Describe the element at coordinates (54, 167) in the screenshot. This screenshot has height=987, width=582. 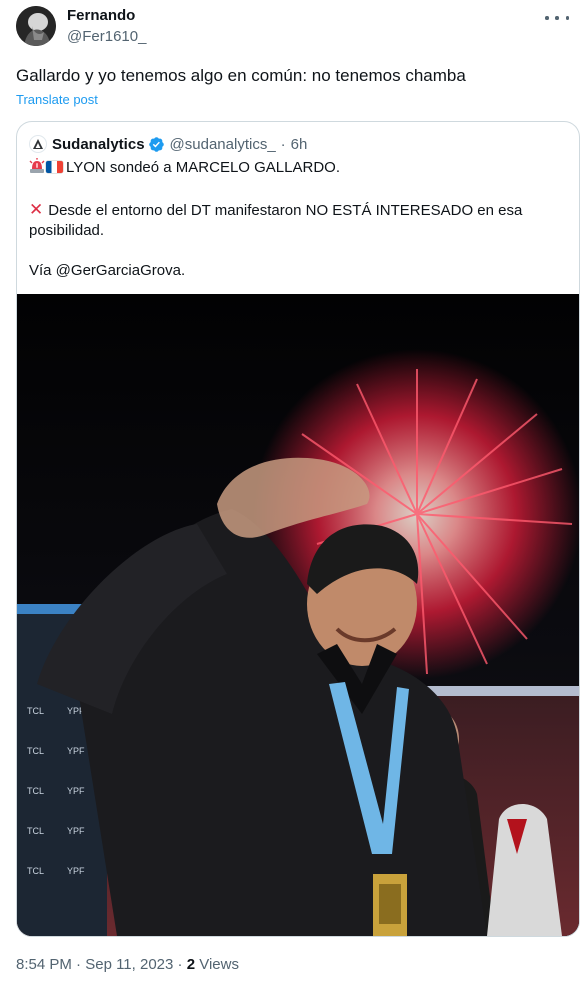
I see `france-flag-icon` at that location.